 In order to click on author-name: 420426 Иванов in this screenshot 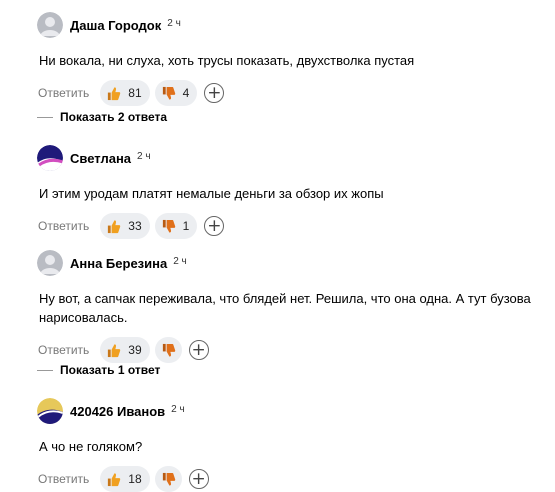, I will do `click(117, 411)`.